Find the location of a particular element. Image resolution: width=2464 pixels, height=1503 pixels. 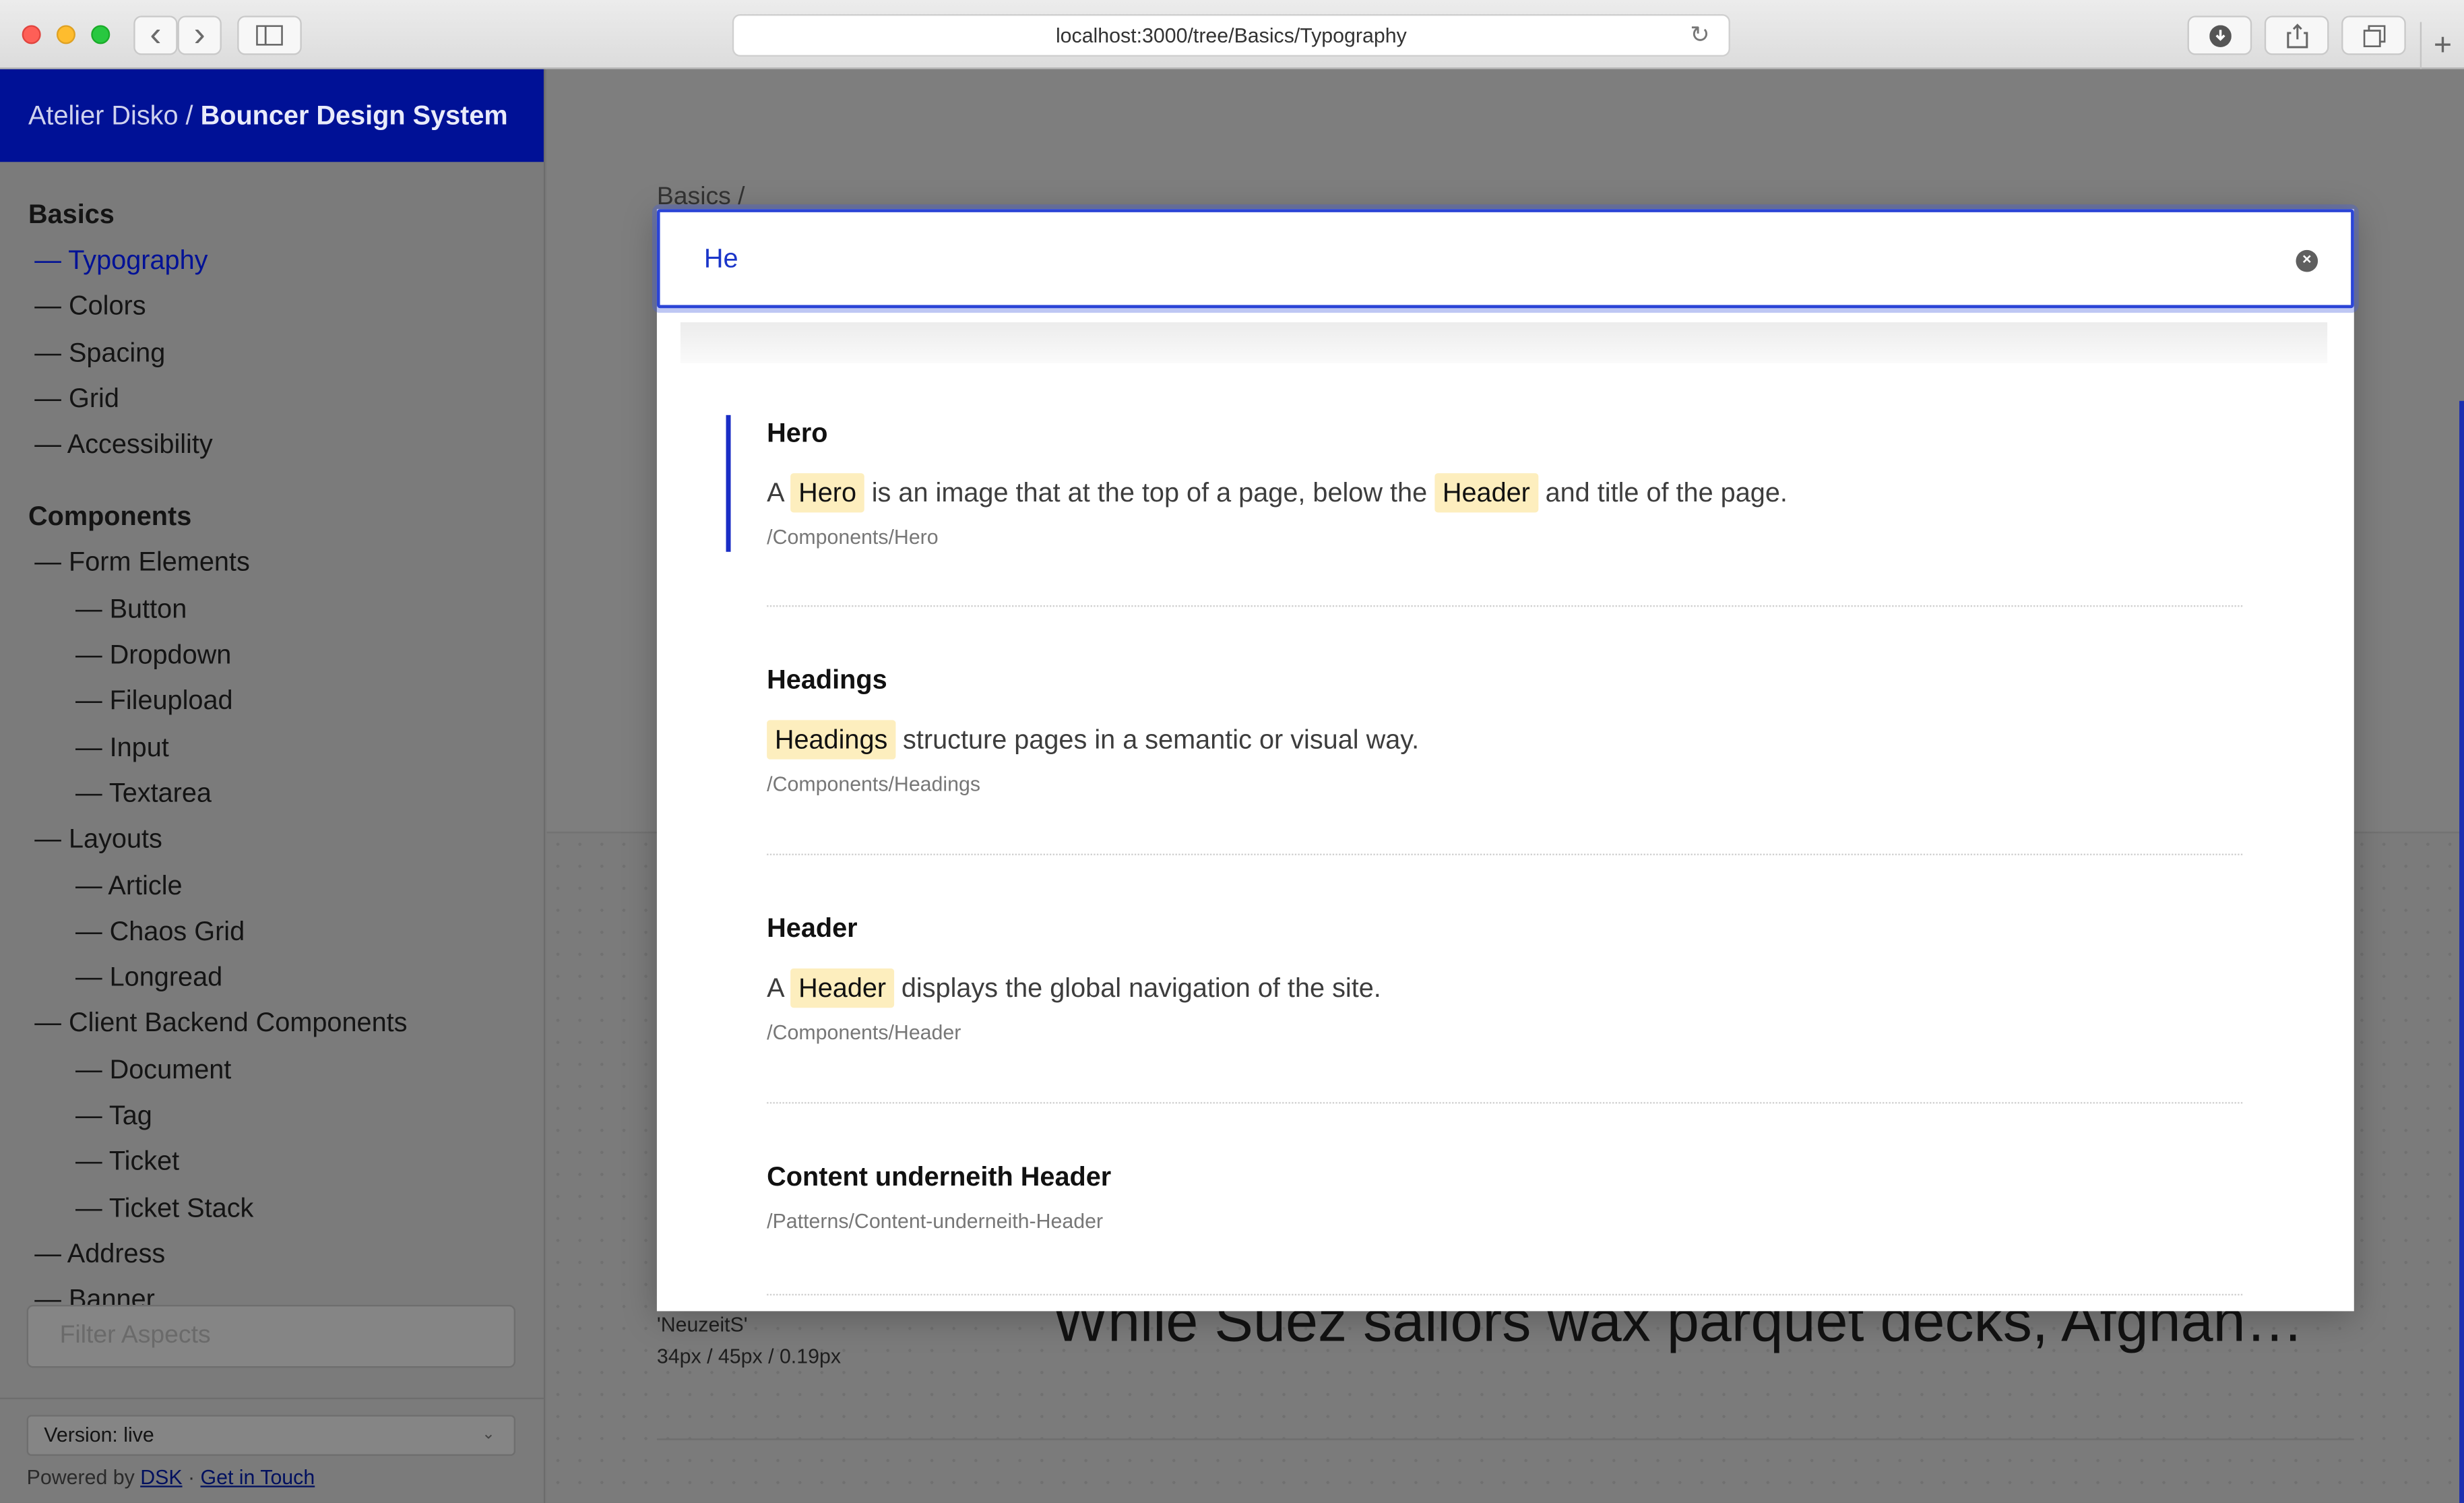

font-name: 'NeuzeitS' is located at coordinates (702, 1324).